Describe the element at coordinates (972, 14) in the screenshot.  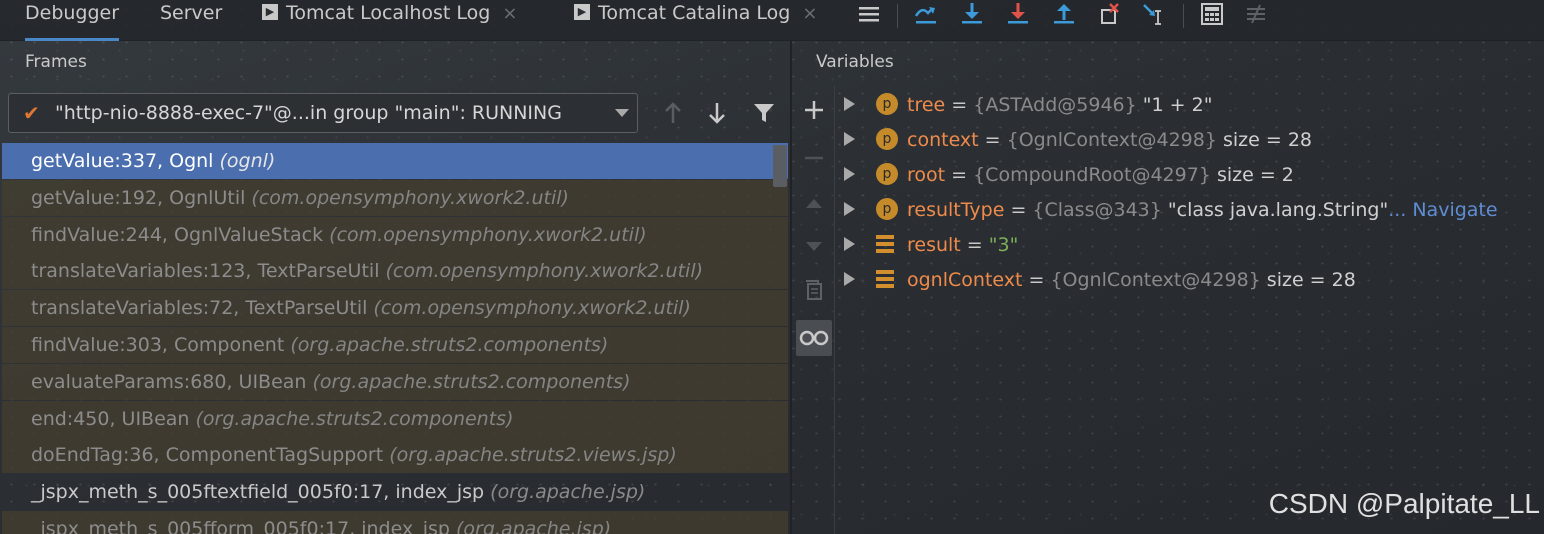
I see `step-into-icon` at that location.